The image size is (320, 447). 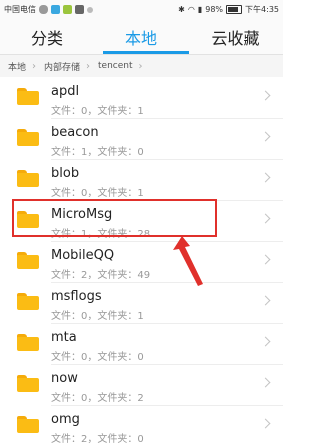 I want to click on list-item: mta 文件：0，文件夹：0, so click(x=141, y=344).